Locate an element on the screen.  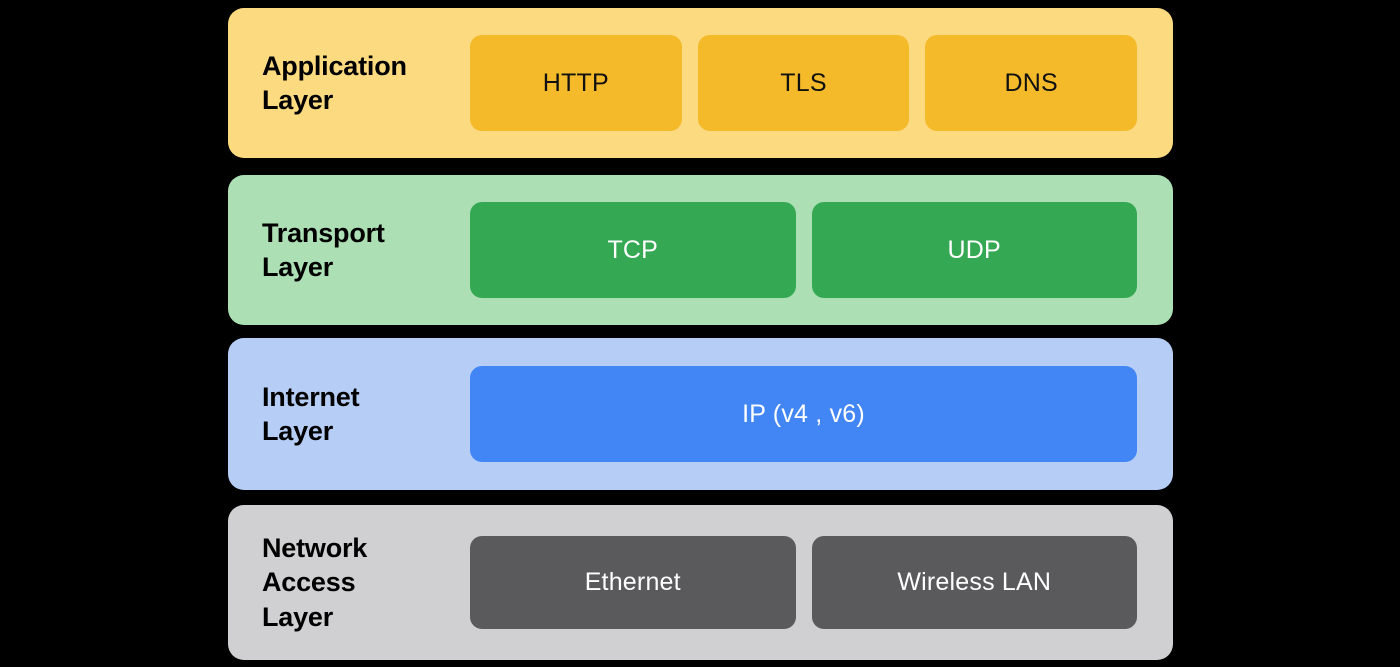
protocol-box-udp: UDP is located at coordinates (974, 250).